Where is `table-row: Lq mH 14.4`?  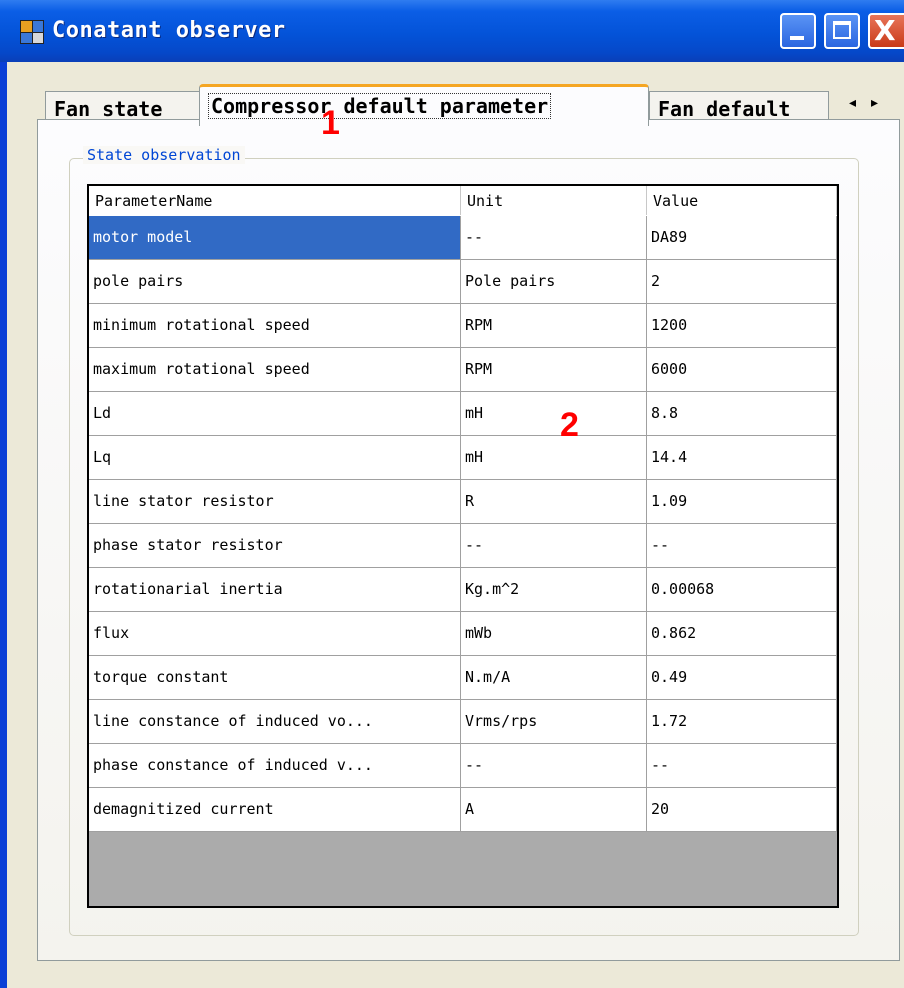
table-row: Lq mH 14.4 is located at coordinates (463, 458).